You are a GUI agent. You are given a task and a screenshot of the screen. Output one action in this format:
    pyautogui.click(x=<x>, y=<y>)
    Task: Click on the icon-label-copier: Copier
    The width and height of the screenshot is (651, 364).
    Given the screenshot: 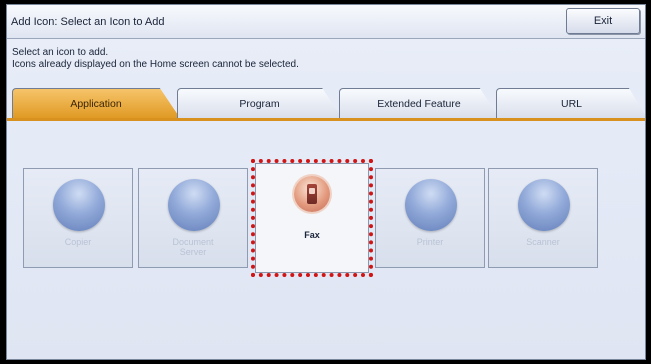 What is the action you would take?
    pyautogui.click(x=78, y=242)
    